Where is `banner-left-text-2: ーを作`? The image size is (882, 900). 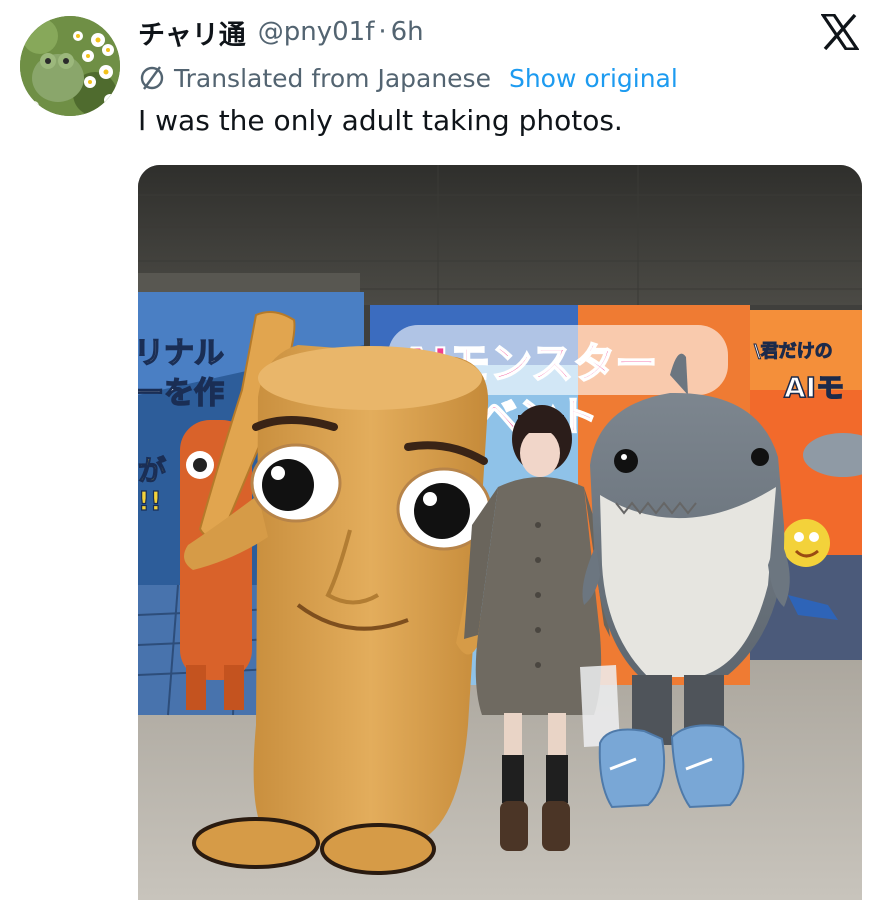 banner-left-text-2: ーを作 is located at coordinates (181, 393).